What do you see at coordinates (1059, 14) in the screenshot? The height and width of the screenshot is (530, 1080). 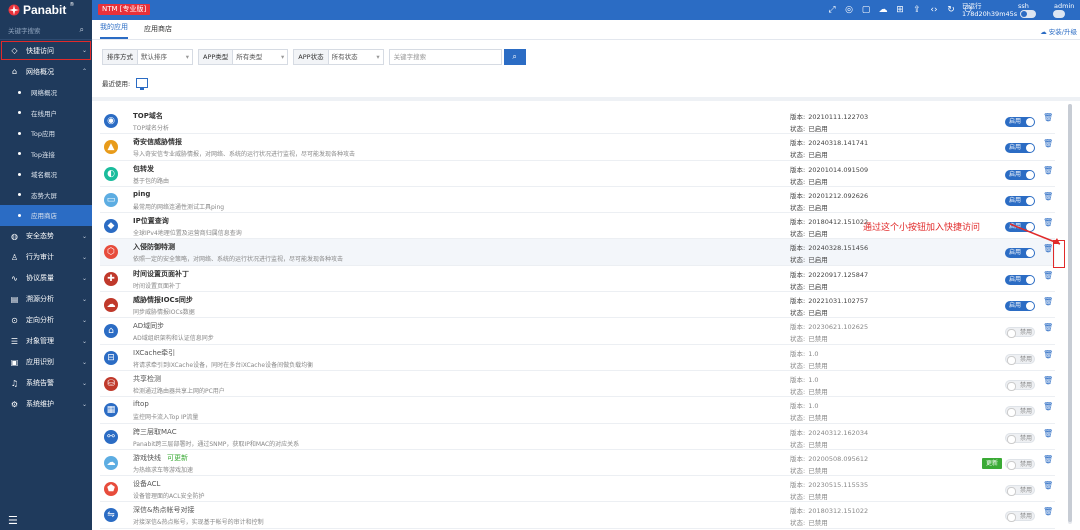 I see `admin-toggle` at bounding box center [1059, 14].